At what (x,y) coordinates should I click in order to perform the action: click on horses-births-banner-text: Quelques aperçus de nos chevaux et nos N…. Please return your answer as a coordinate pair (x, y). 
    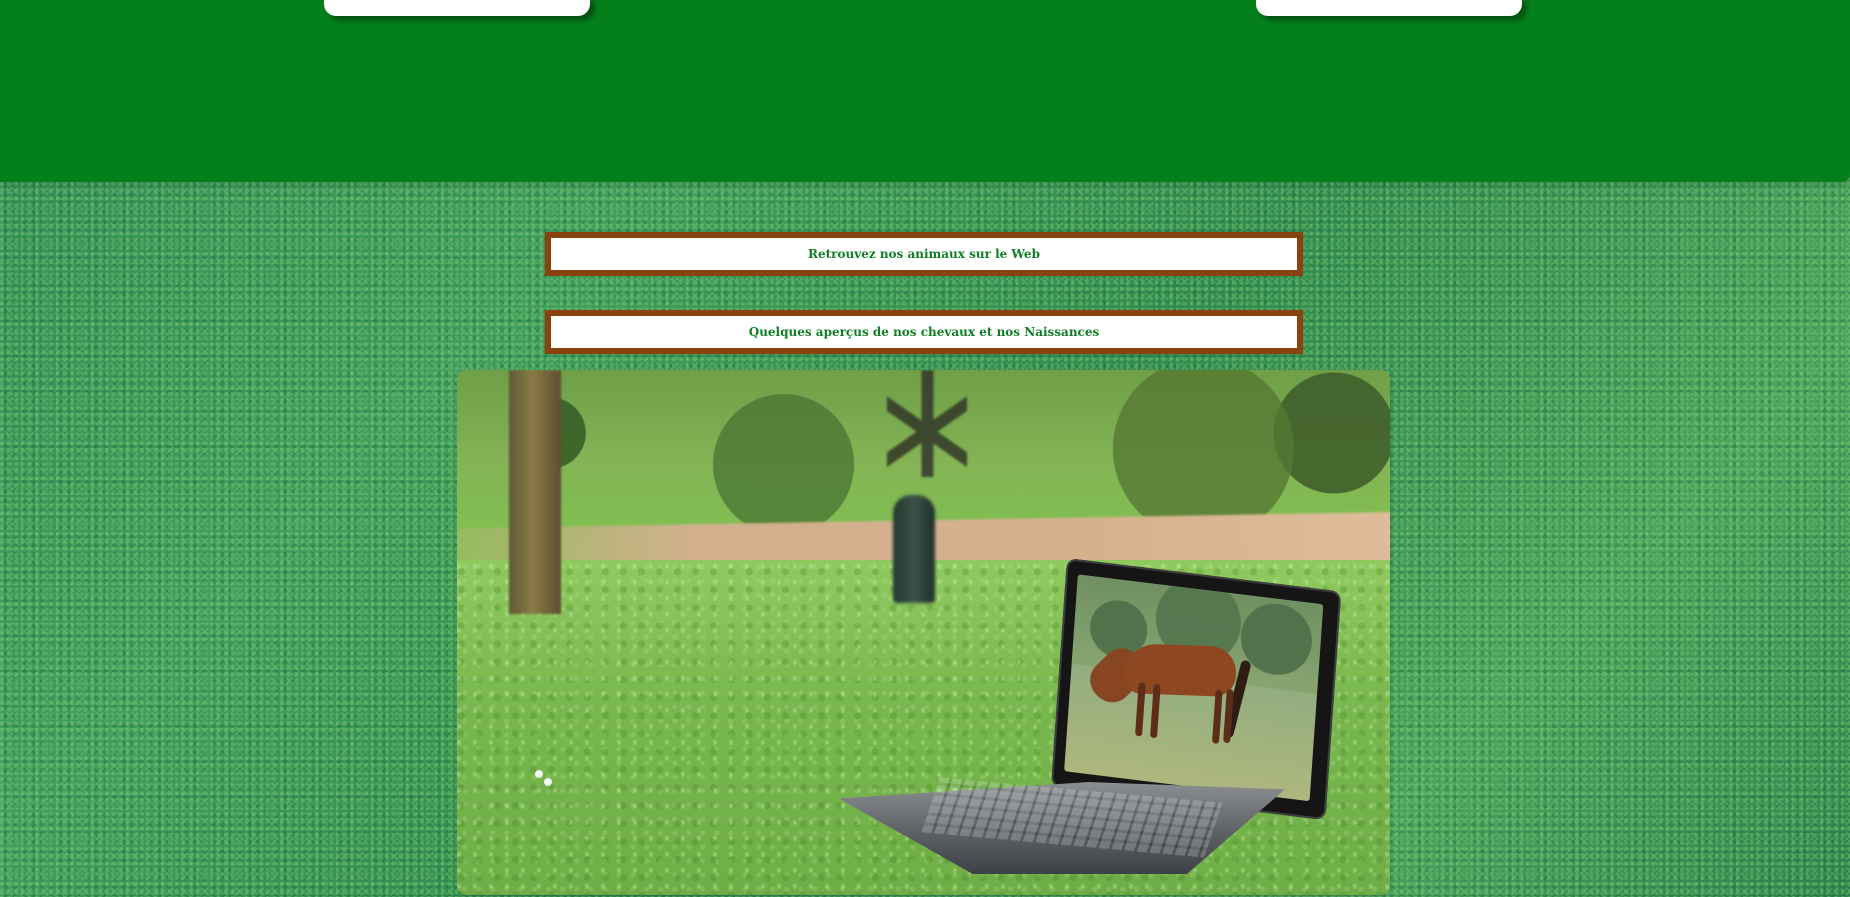
    Looking at the image, I should click on (924, 332).